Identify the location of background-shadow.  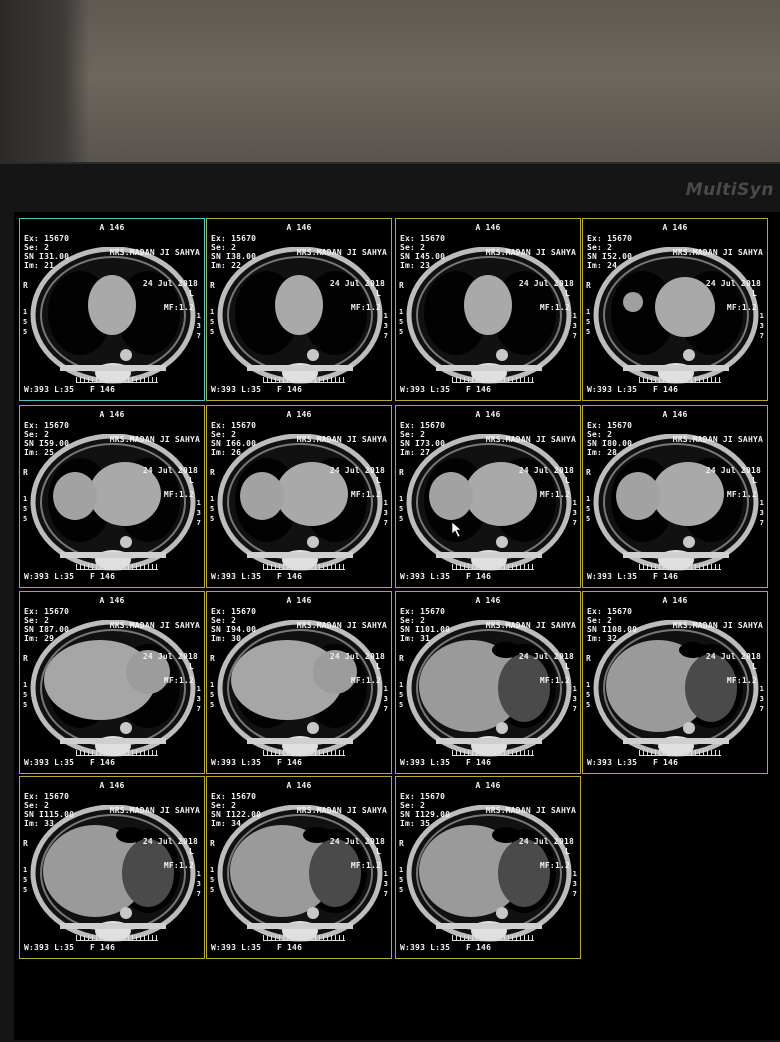
(45, 85).